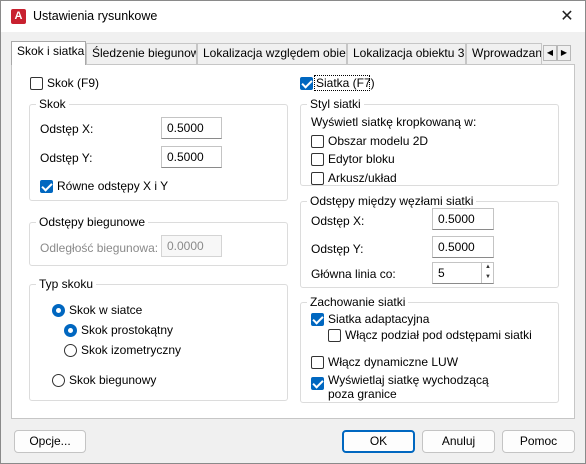  What do you see at coordinates (334, 335) in the screenshot?
I see `subdivision-checkbox` at bounding box center [334, 335].